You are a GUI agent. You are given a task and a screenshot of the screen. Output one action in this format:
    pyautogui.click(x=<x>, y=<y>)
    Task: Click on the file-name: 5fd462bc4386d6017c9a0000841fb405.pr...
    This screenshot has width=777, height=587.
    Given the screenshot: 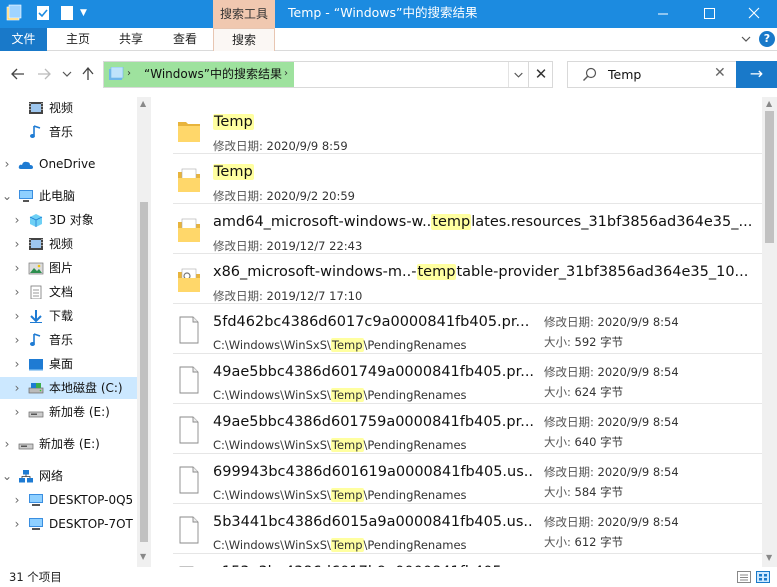 What is the action you would take?
    pyautogui.click(x=373, y=322)
    